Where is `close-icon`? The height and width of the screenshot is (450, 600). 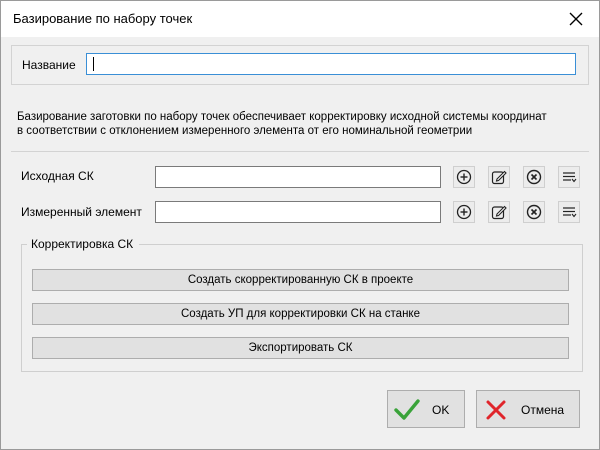
close-icon is located at coordinates (576, 19).